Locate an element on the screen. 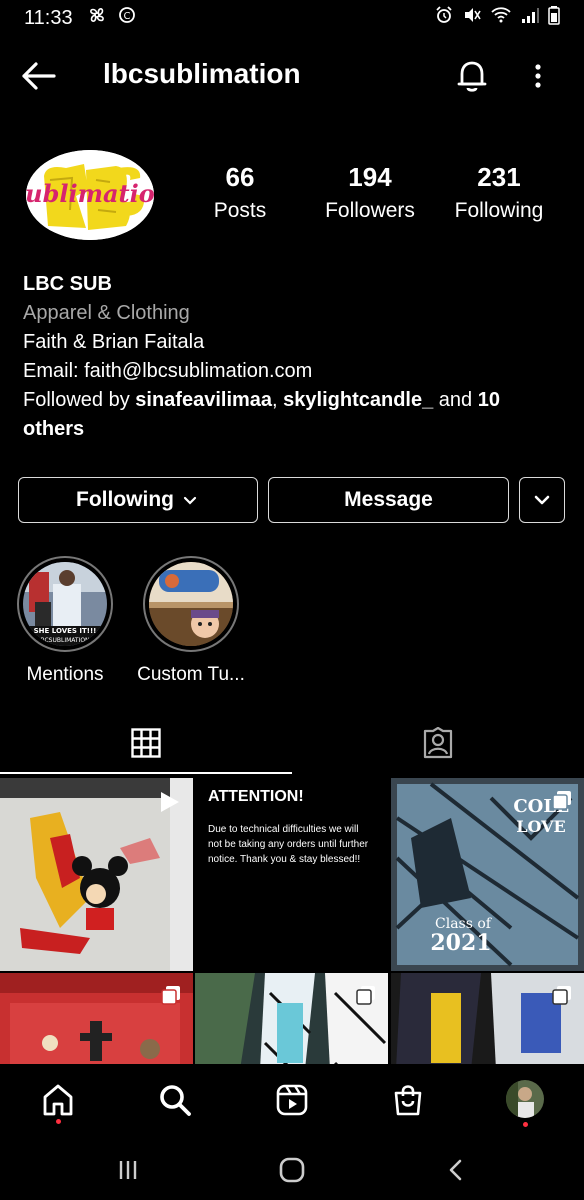 Image resolution: width=584 pixels, height=1200 pixels. wifi-icon is located at coordinates (501, 18).